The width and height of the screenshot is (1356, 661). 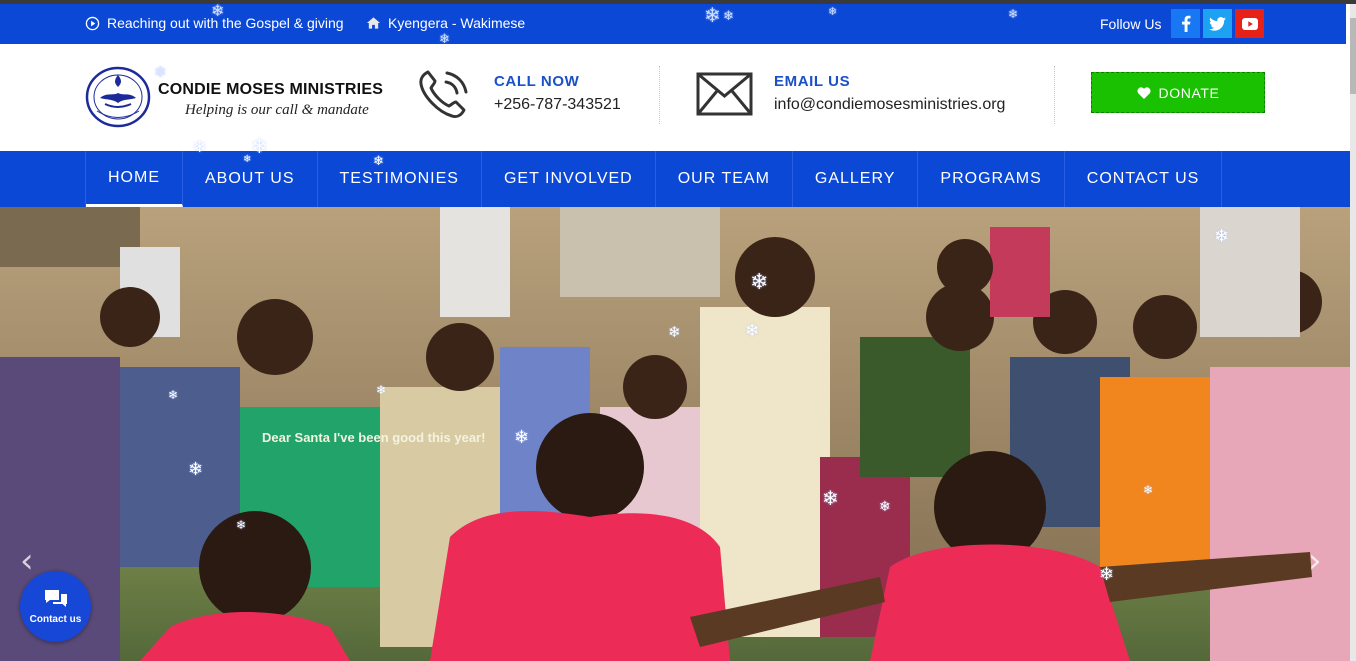 What do you see at coordinates (400, 179) in the screenshot?
I see `nav-item-testimonies: TESTIMONIES` at bounding box center [400, 179].